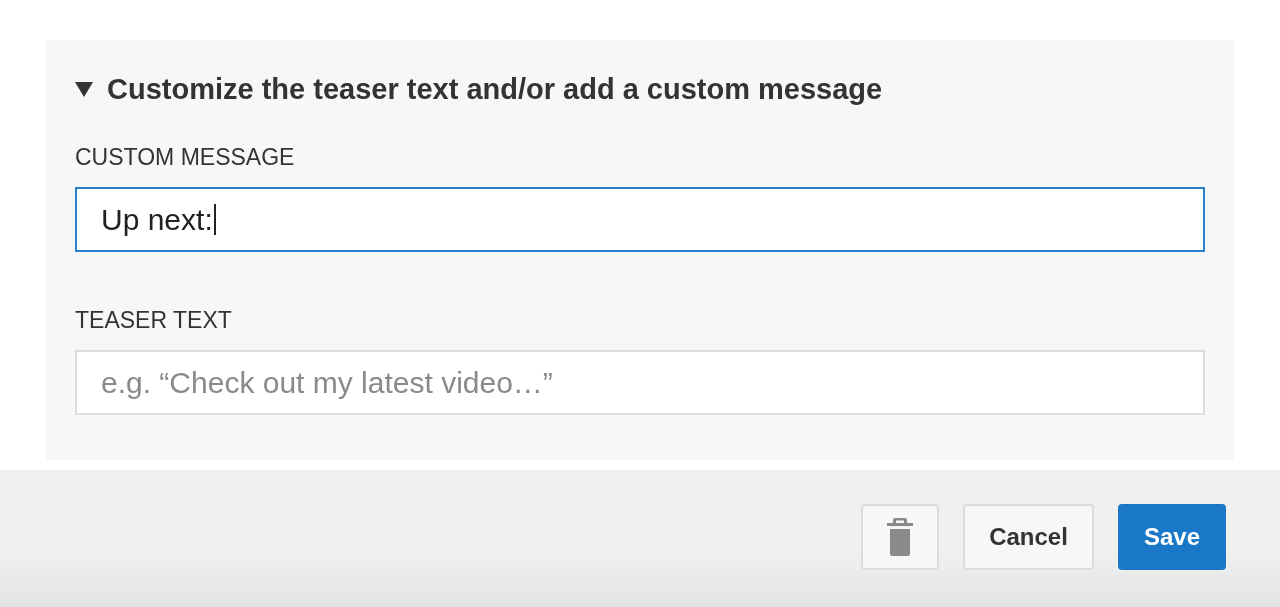 The image size is (1280, 607). I want to click on text-cursor-icon, so click(215, 219).